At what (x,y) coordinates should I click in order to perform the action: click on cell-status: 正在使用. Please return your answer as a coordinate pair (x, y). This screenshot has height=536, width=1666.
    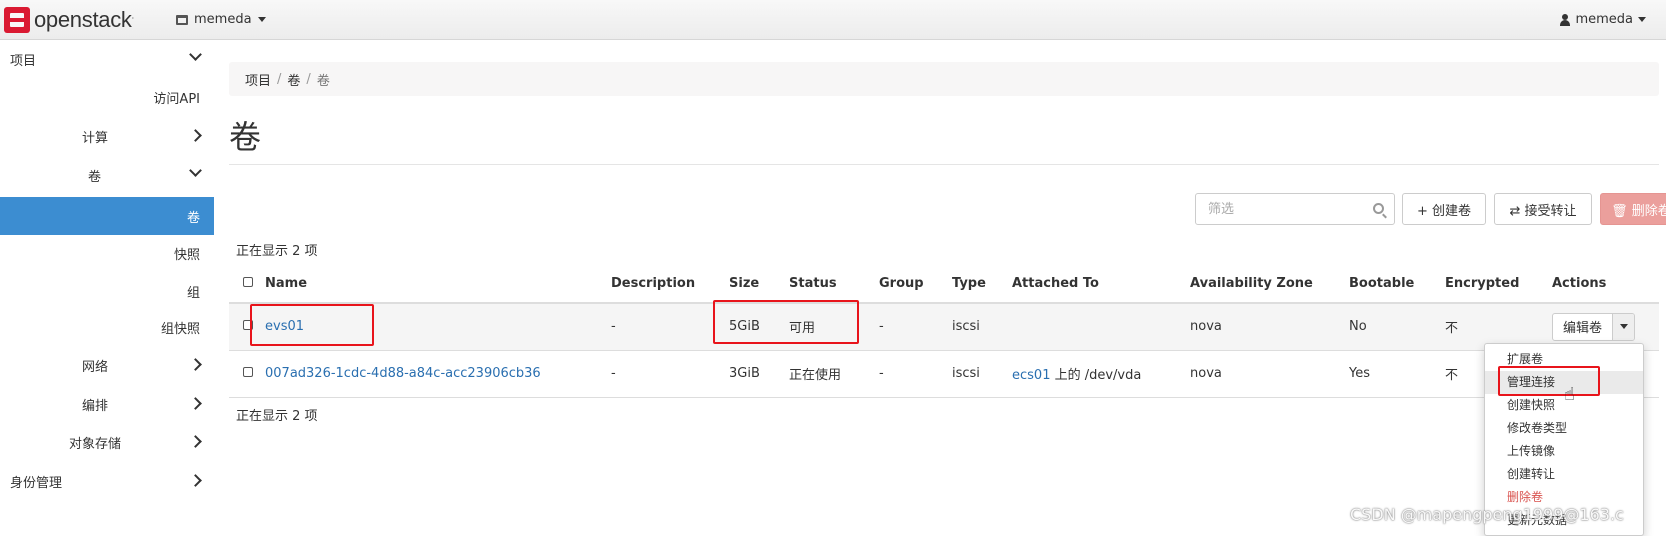
    Looking at the image, I should click on (815, 375).